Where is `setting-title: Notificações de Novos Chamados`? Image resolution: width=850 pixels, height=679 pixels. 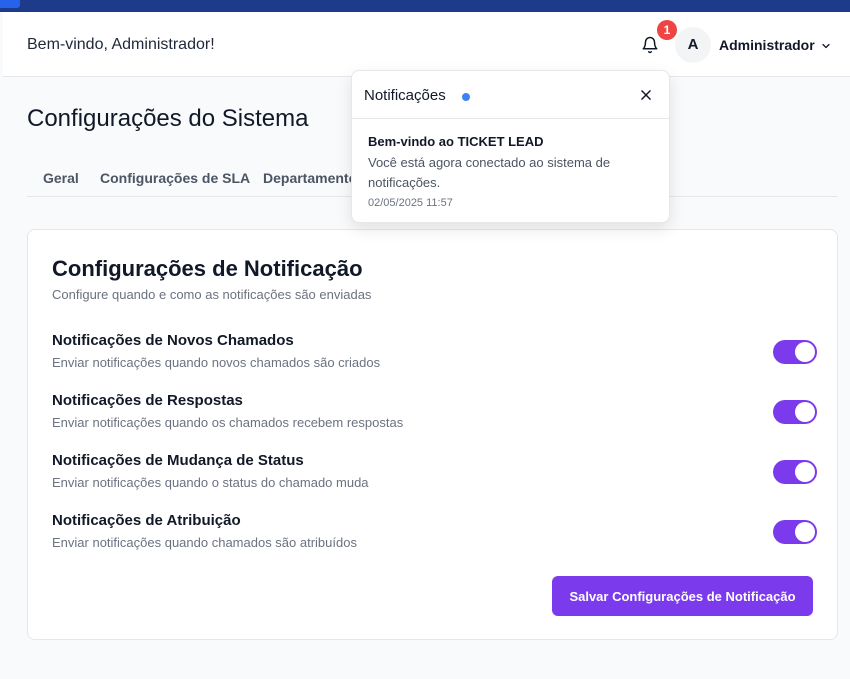 setting-title: Notificações de Novos Chamados is located at coordinates (173, 340).